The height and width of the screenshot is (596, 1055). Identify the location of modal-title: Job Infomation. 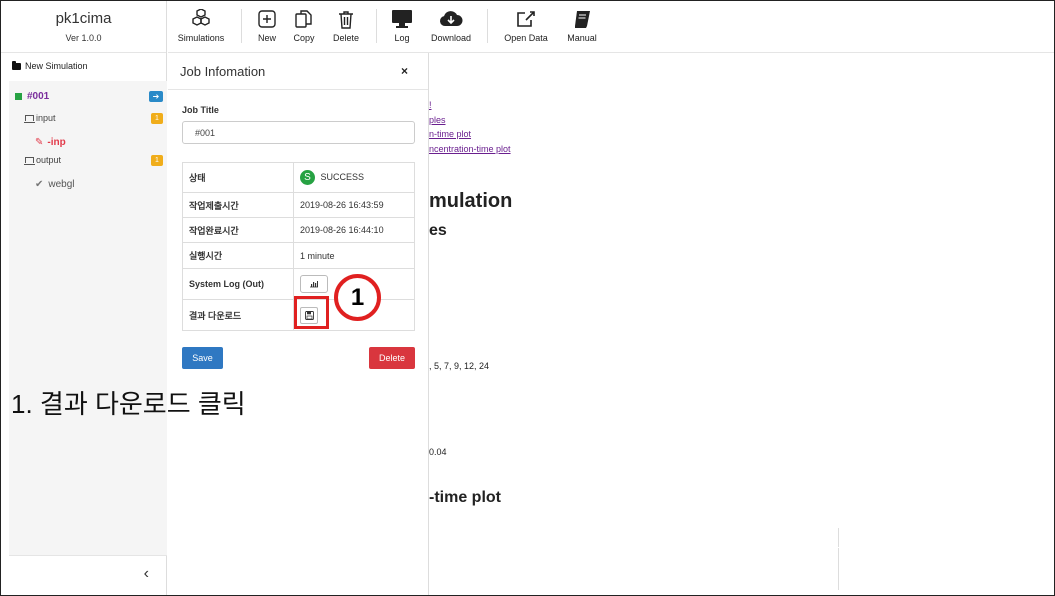
(223, 71).